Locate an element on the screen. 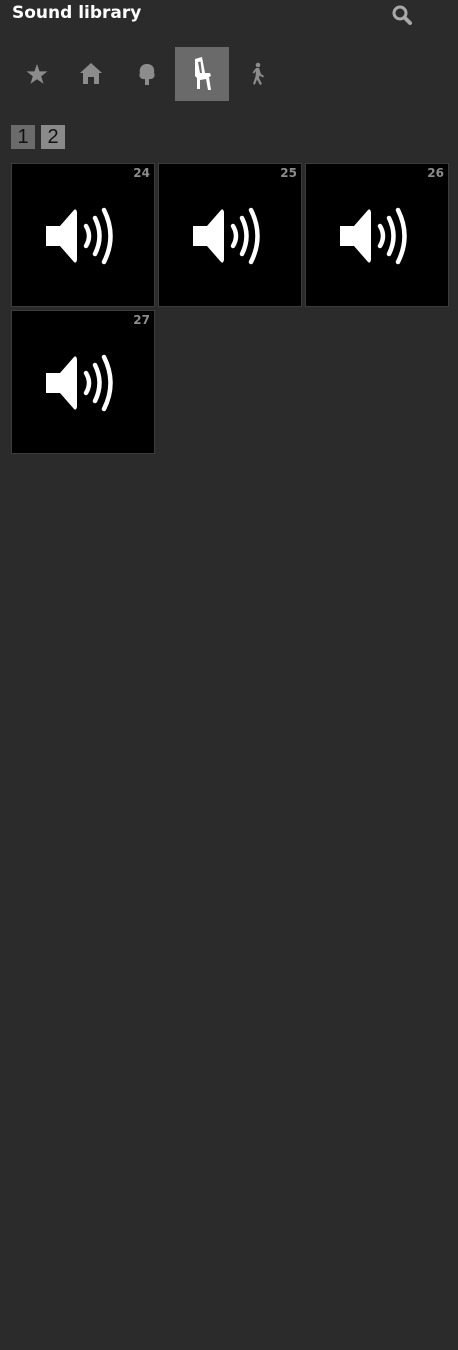 The width and height of the screenshot is (458, 1350). page-1-button: 1 is located at coordinates (23, 137).